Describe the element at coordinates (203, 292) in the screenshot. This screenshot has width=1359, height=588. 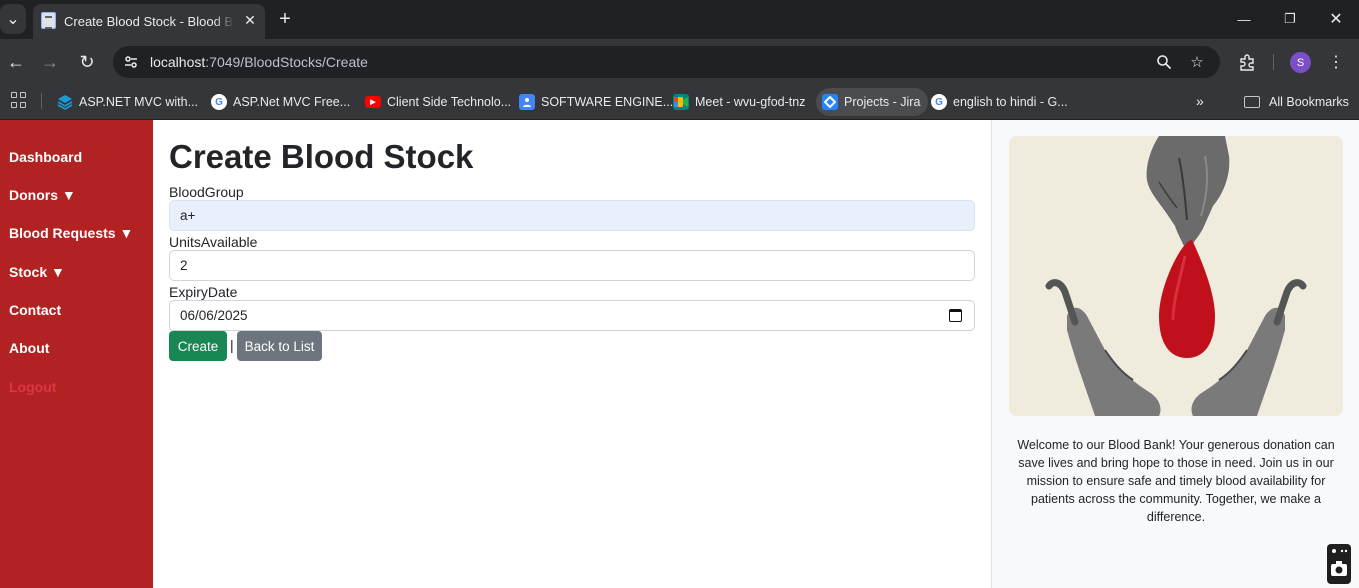
I see `expiry-date-label: ExpiryDate` at that location.